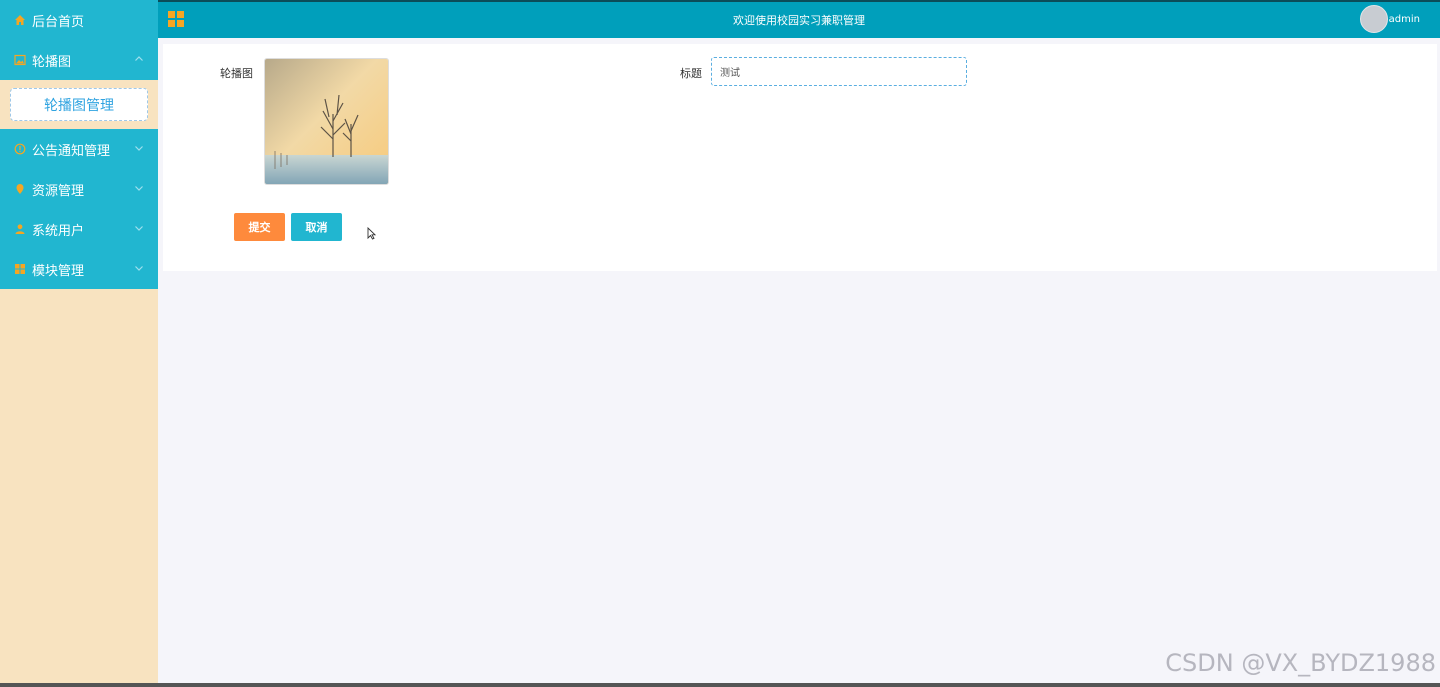 The height and width of the screenshot is (687, 1440). I want to click on sidebar-menu: 后台首页 轮播图, so click(79, 40).